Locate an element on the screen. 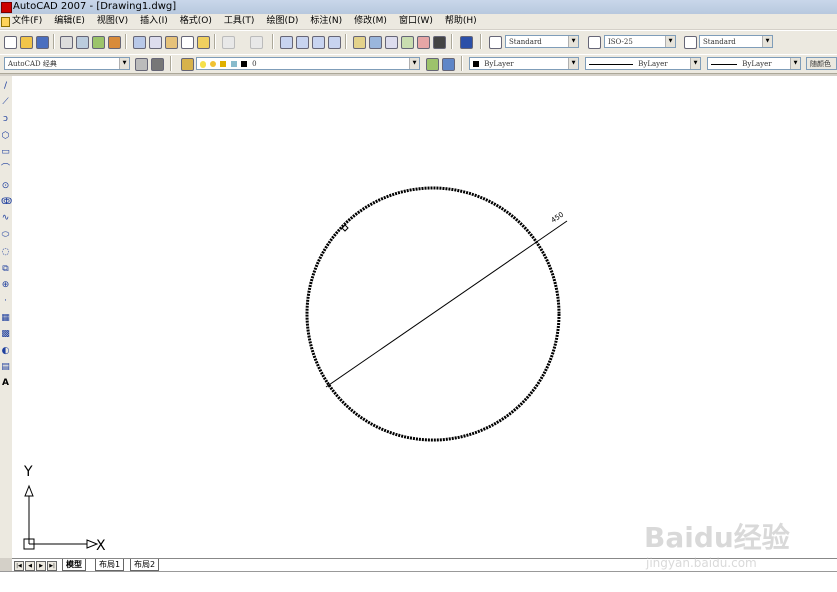 This screenshot has width=837, height=592. match-properties-icon is located at coordinates (187, 42).